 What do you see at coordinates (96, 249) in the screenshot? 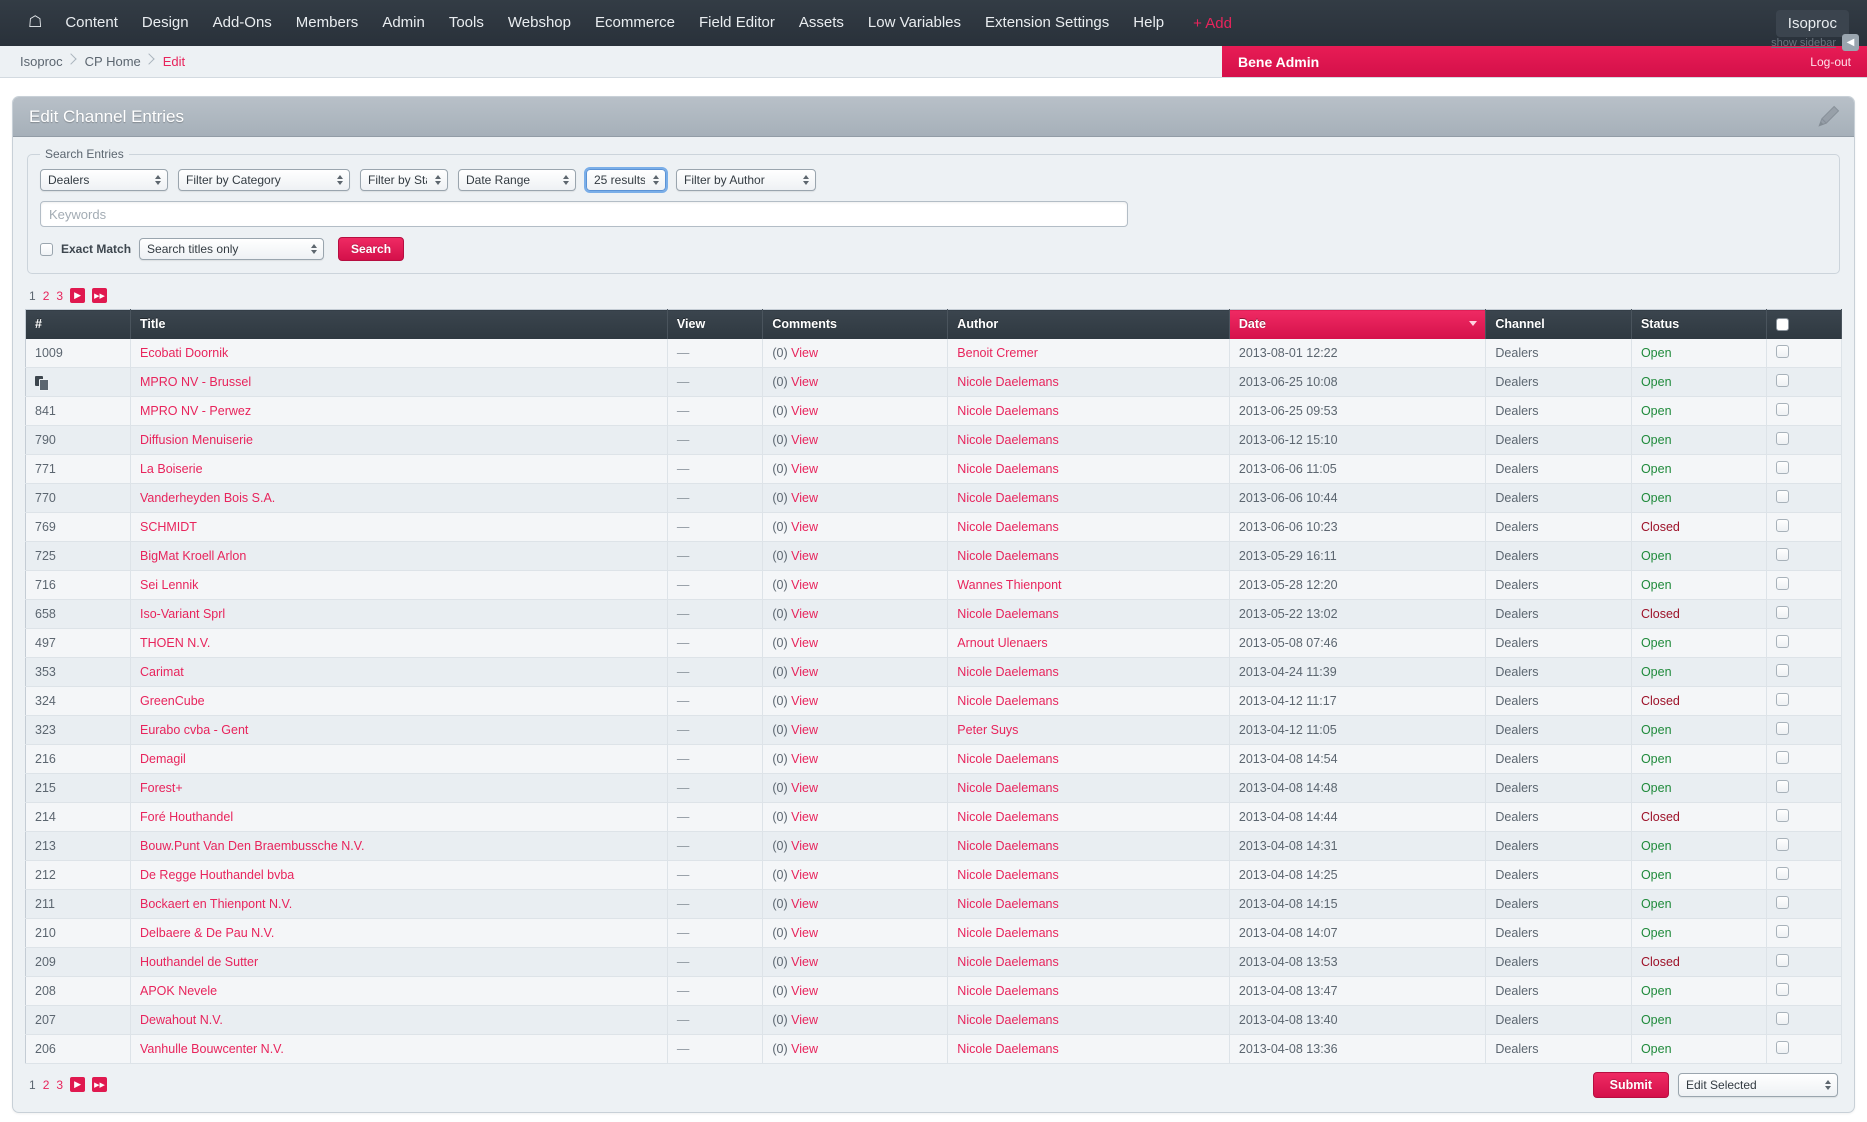
I see `exact-match-label: Exact Match` at bounding box center [96, 249].